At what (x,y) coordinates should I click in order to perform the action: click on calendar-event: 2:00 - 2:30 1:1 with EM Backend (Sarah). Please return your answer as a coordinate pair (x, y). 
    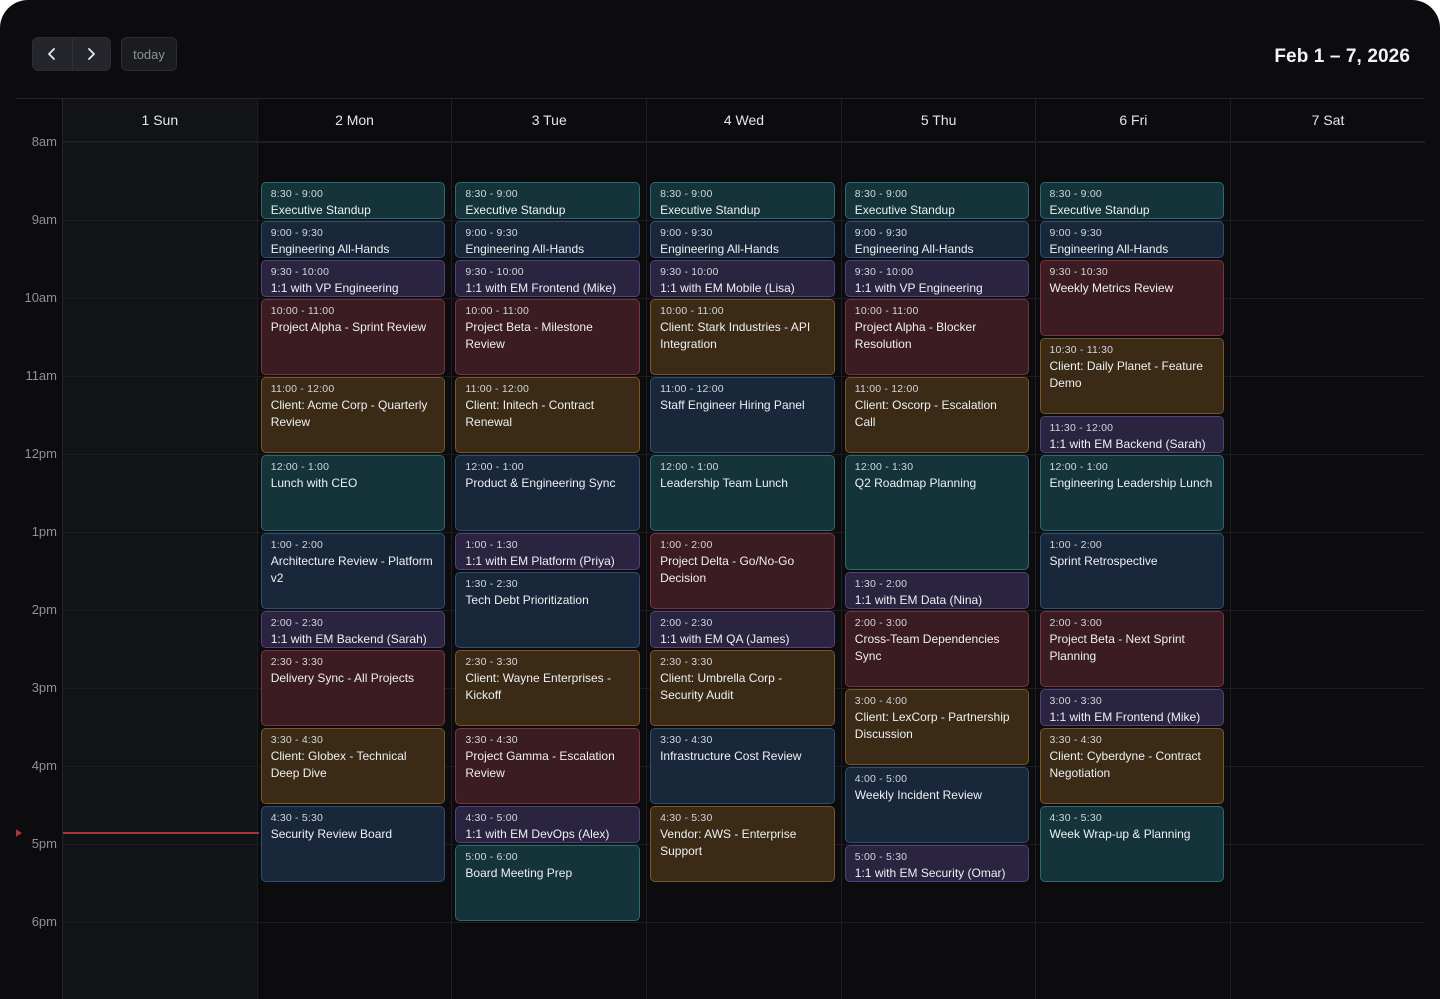
    Looking at the image, I should click on (353, 629).